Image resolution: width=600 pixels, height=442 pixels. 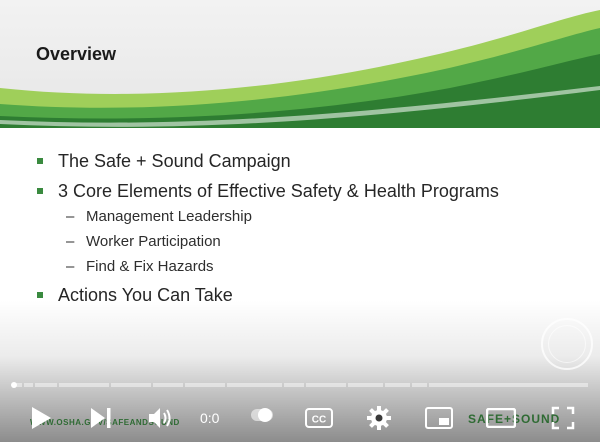 I want to click on fullscreen-icon, so click(x=563, y=418).